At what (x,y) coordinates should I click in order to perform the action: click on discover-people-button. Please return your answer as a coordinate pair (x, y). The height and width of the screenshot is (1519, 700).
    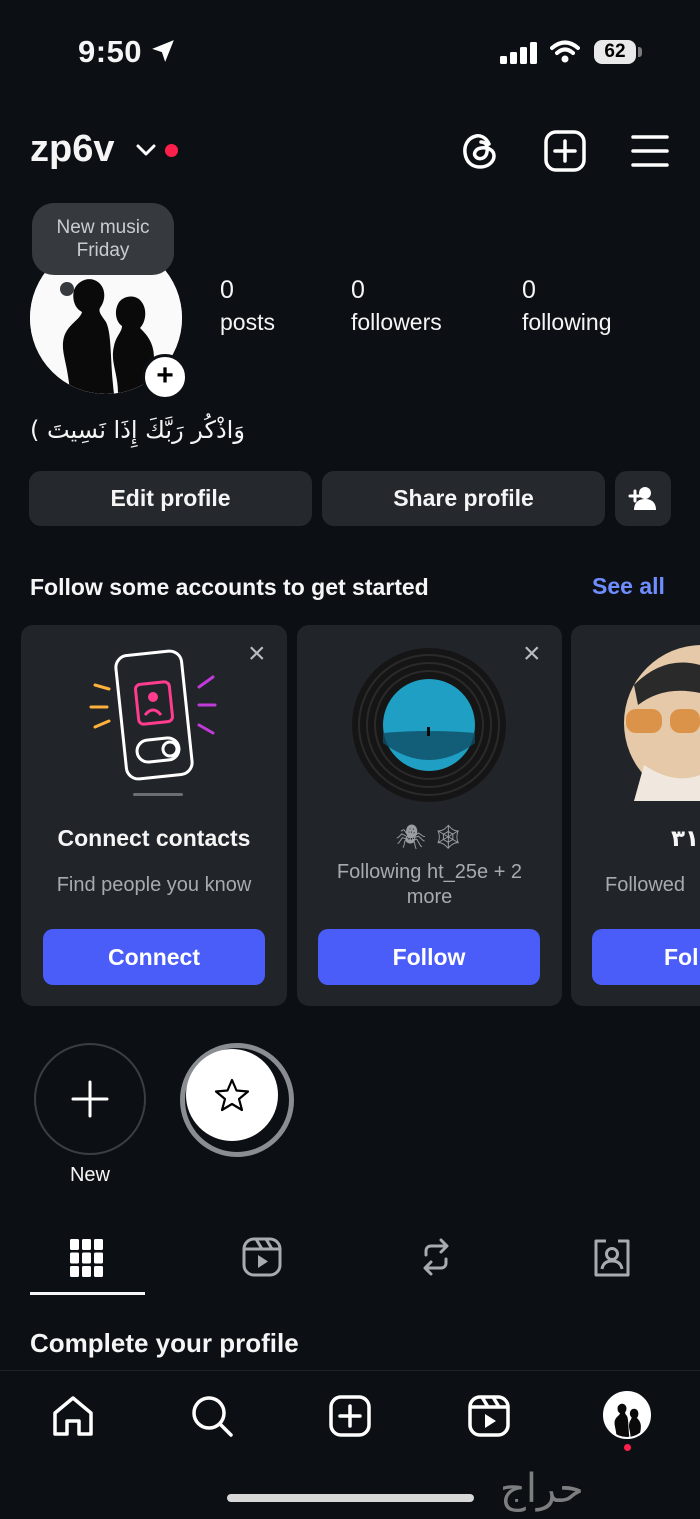
    Looking at the image, I should click on (643, 498).